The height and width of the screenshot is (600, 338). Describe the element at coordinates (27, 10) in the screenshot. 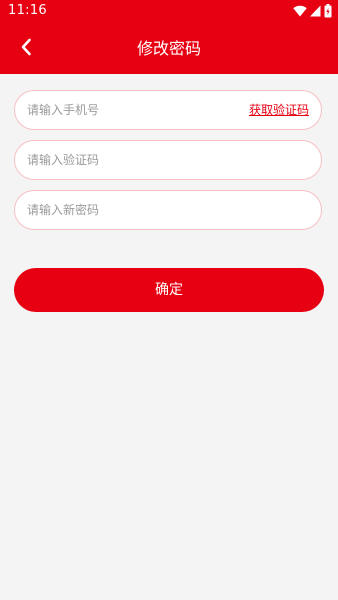

I see `status-time: 11:16` at that location.